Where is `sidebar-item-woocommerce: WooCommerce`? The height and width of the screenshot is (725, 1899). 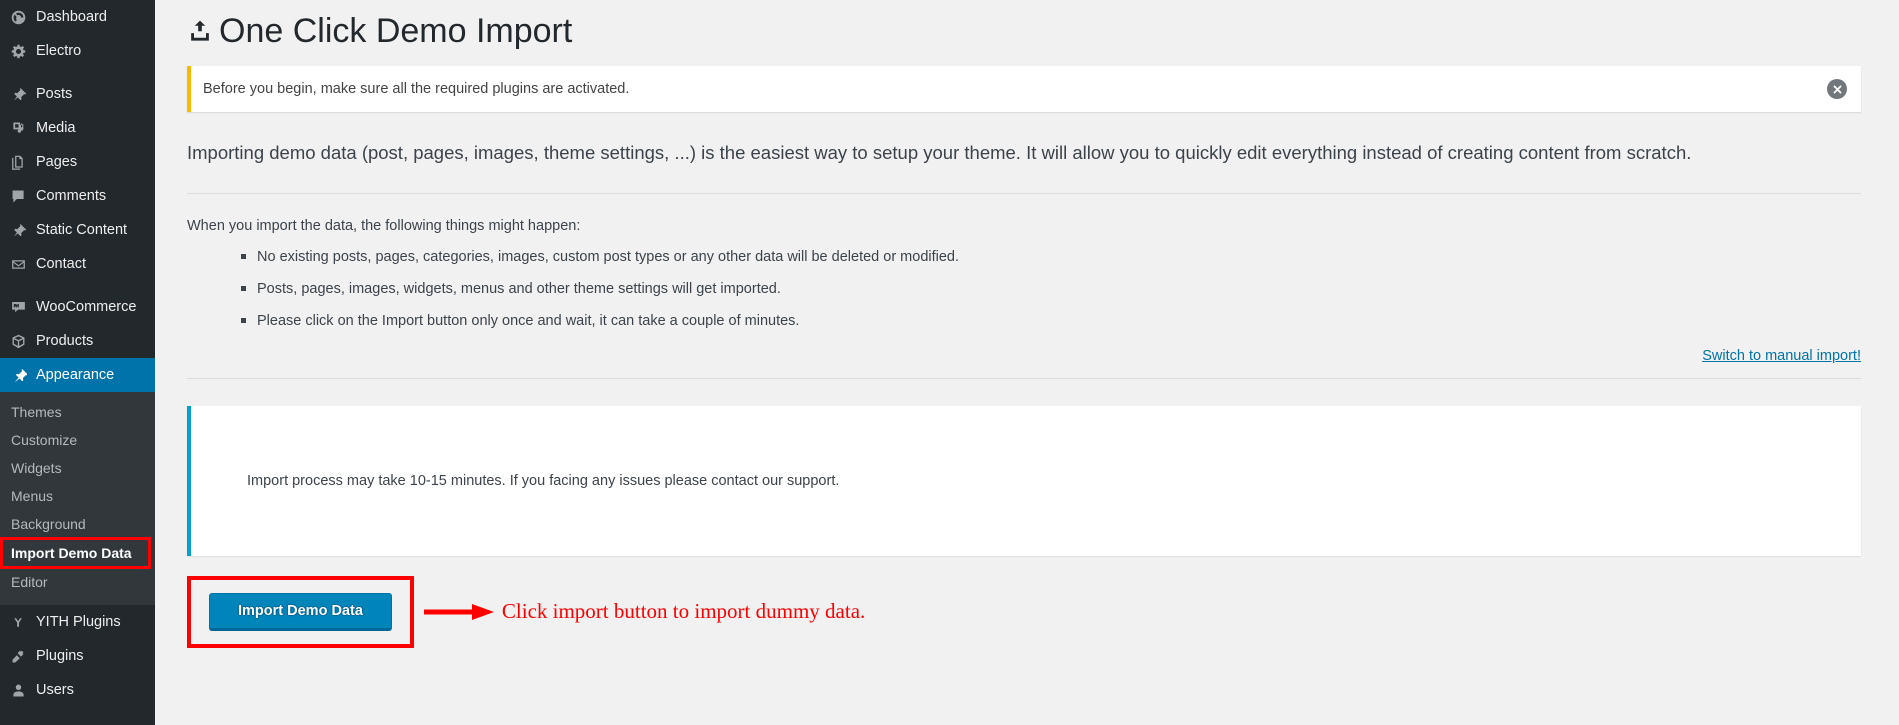
sidebar-item-woocommerce: WooCommerce is located at coordinates (77, 307).